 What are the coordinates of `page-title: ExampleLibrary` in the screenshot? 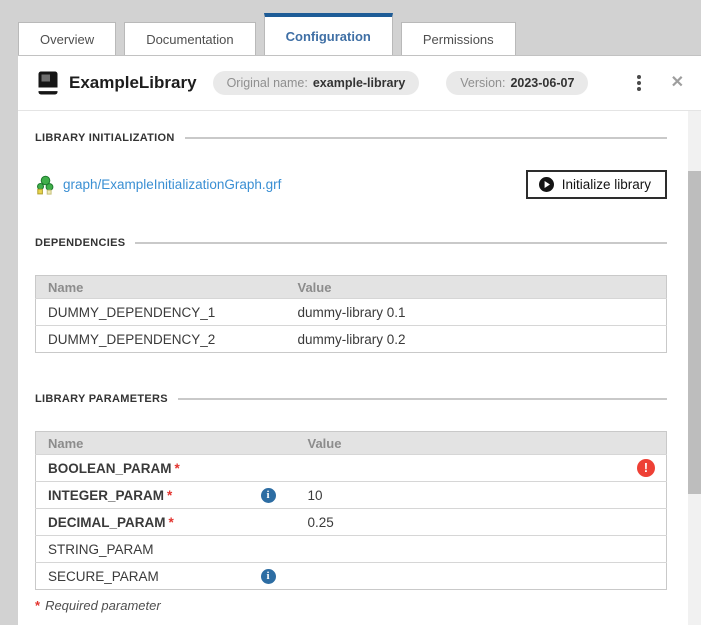 It's located at (133, 82).